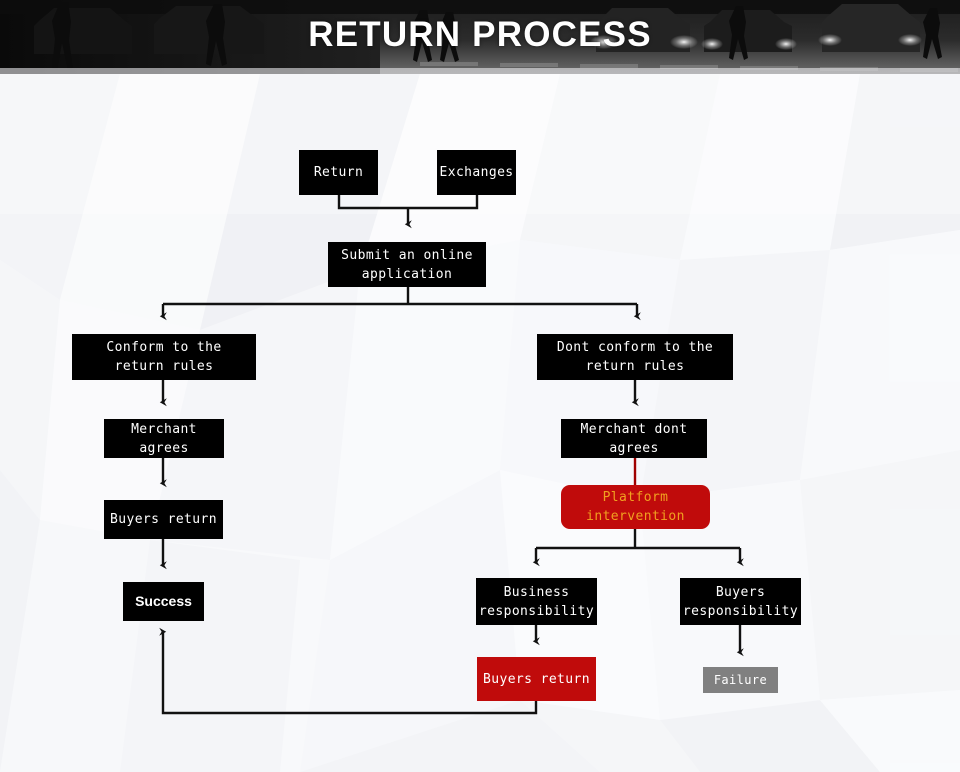 The height and width of the screenshot is (772, 960). I want to click on node-failure: Failure, so click(740, 680).